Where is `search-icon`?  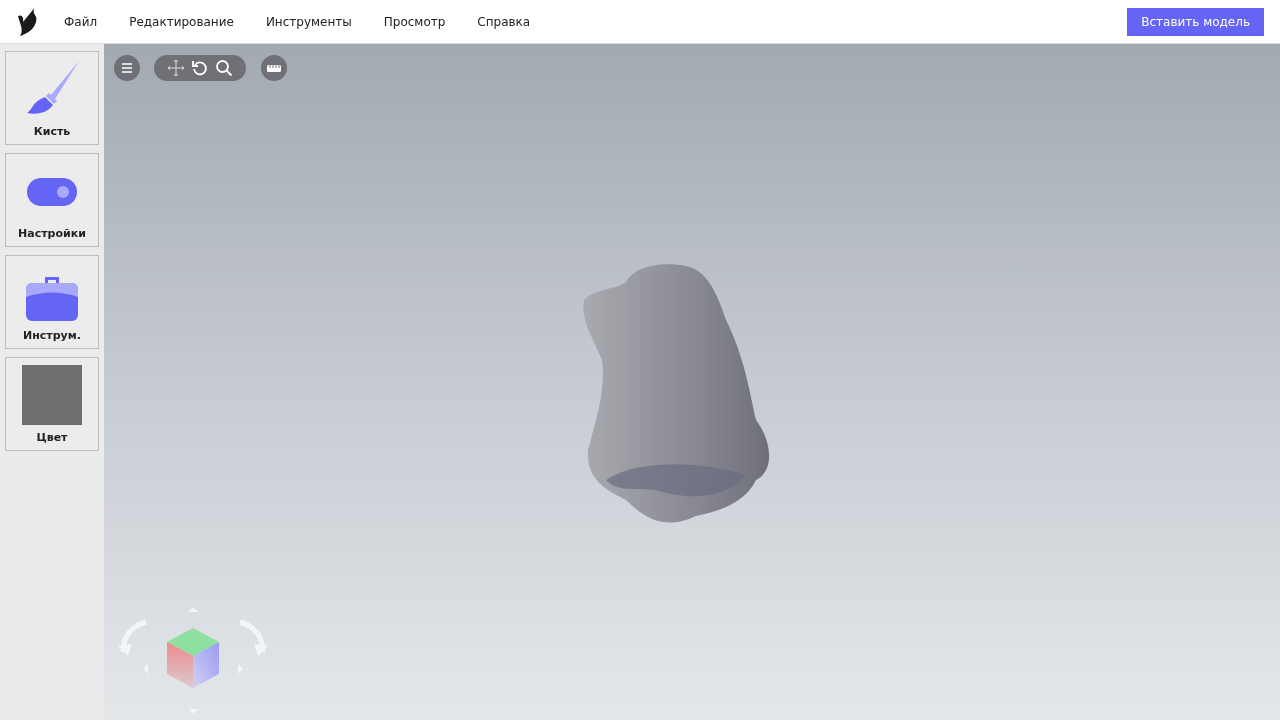 search-icon is located at coordinates (224, 68).